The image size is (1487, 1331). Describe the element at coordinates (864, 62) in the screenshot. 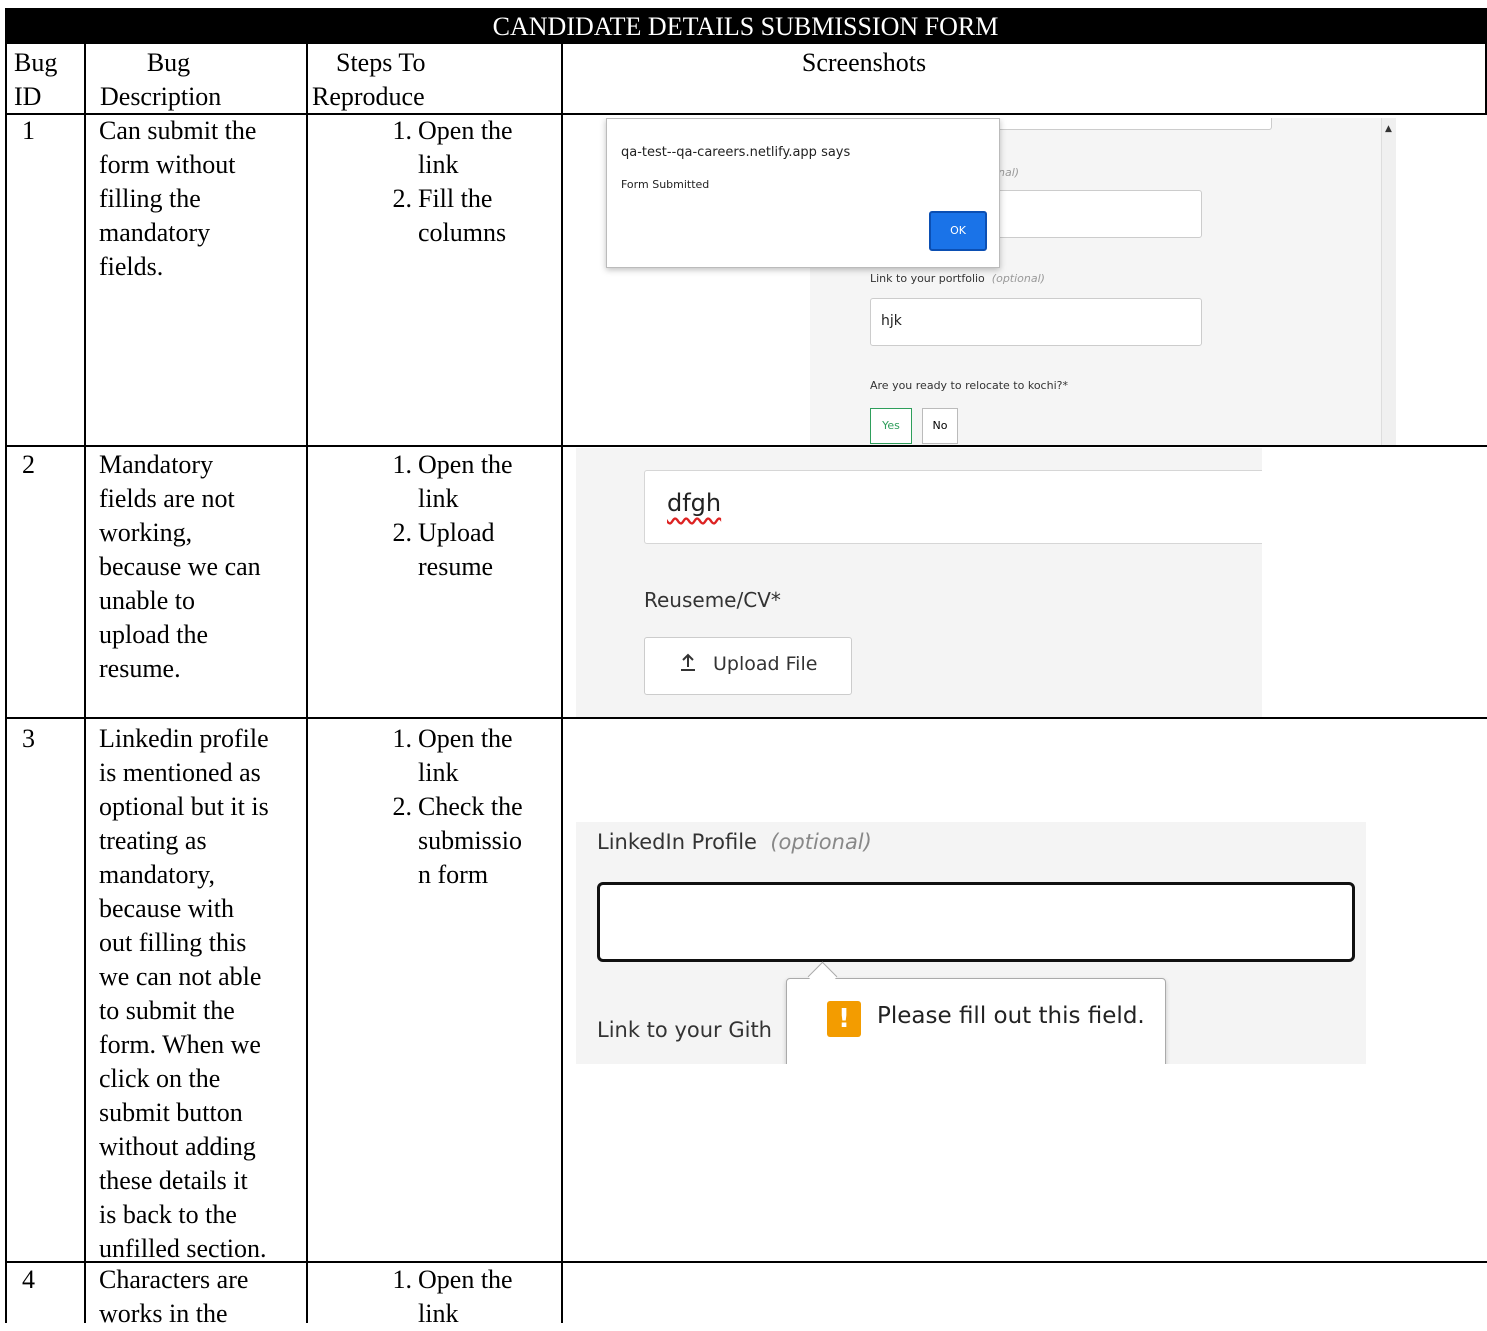

I see `header-screenshots: Screenshots` at that location.